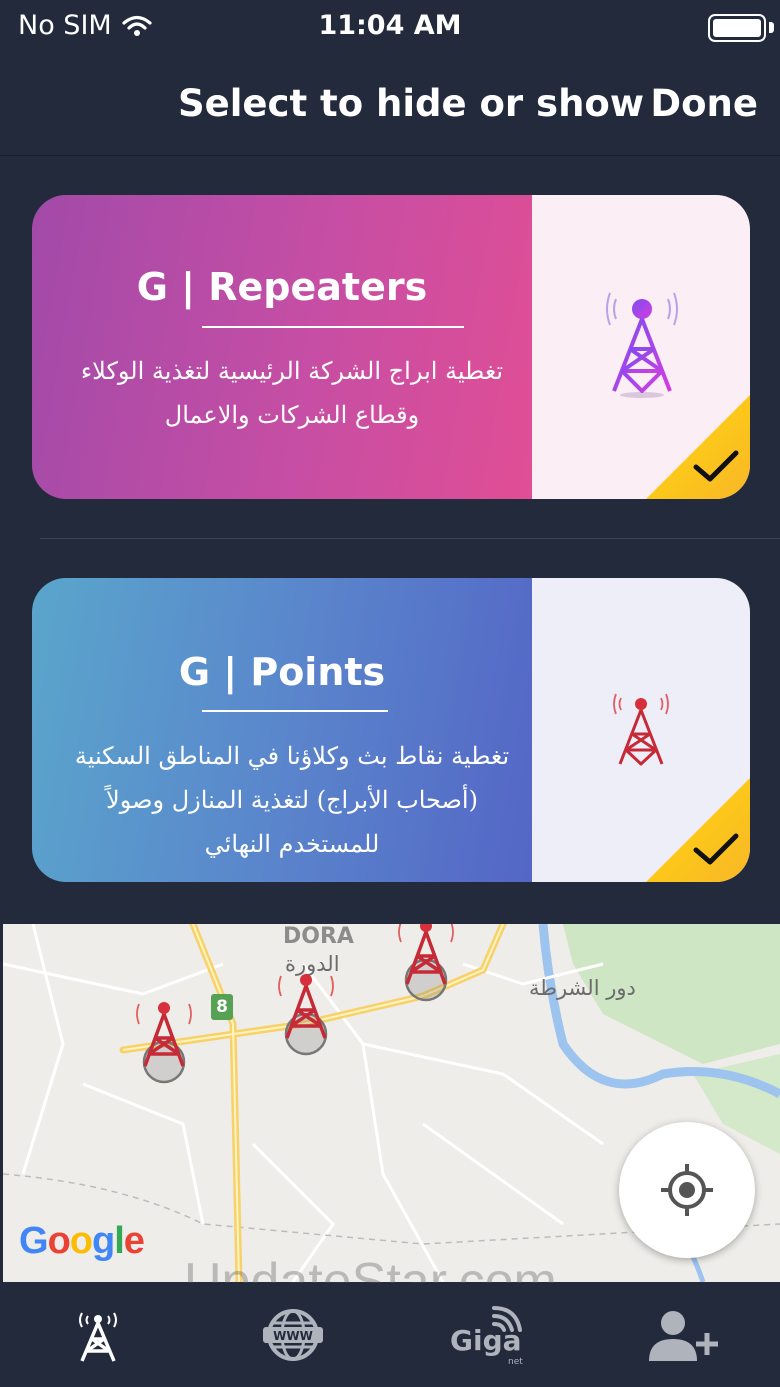 This screenshot has height=1387, width=780. Describe the element at coordinates (282, 287) in the screenshot. I see `card-title: G | Repeaters` at that location.